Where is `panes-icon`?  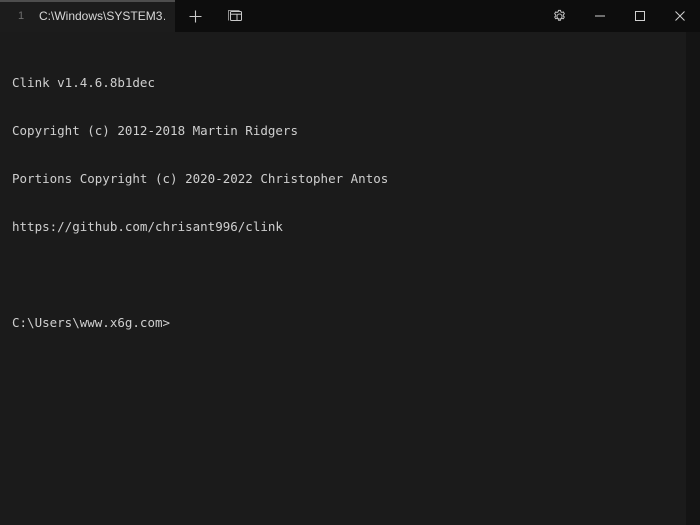
panes-icon is located at coordinates (235, 16).